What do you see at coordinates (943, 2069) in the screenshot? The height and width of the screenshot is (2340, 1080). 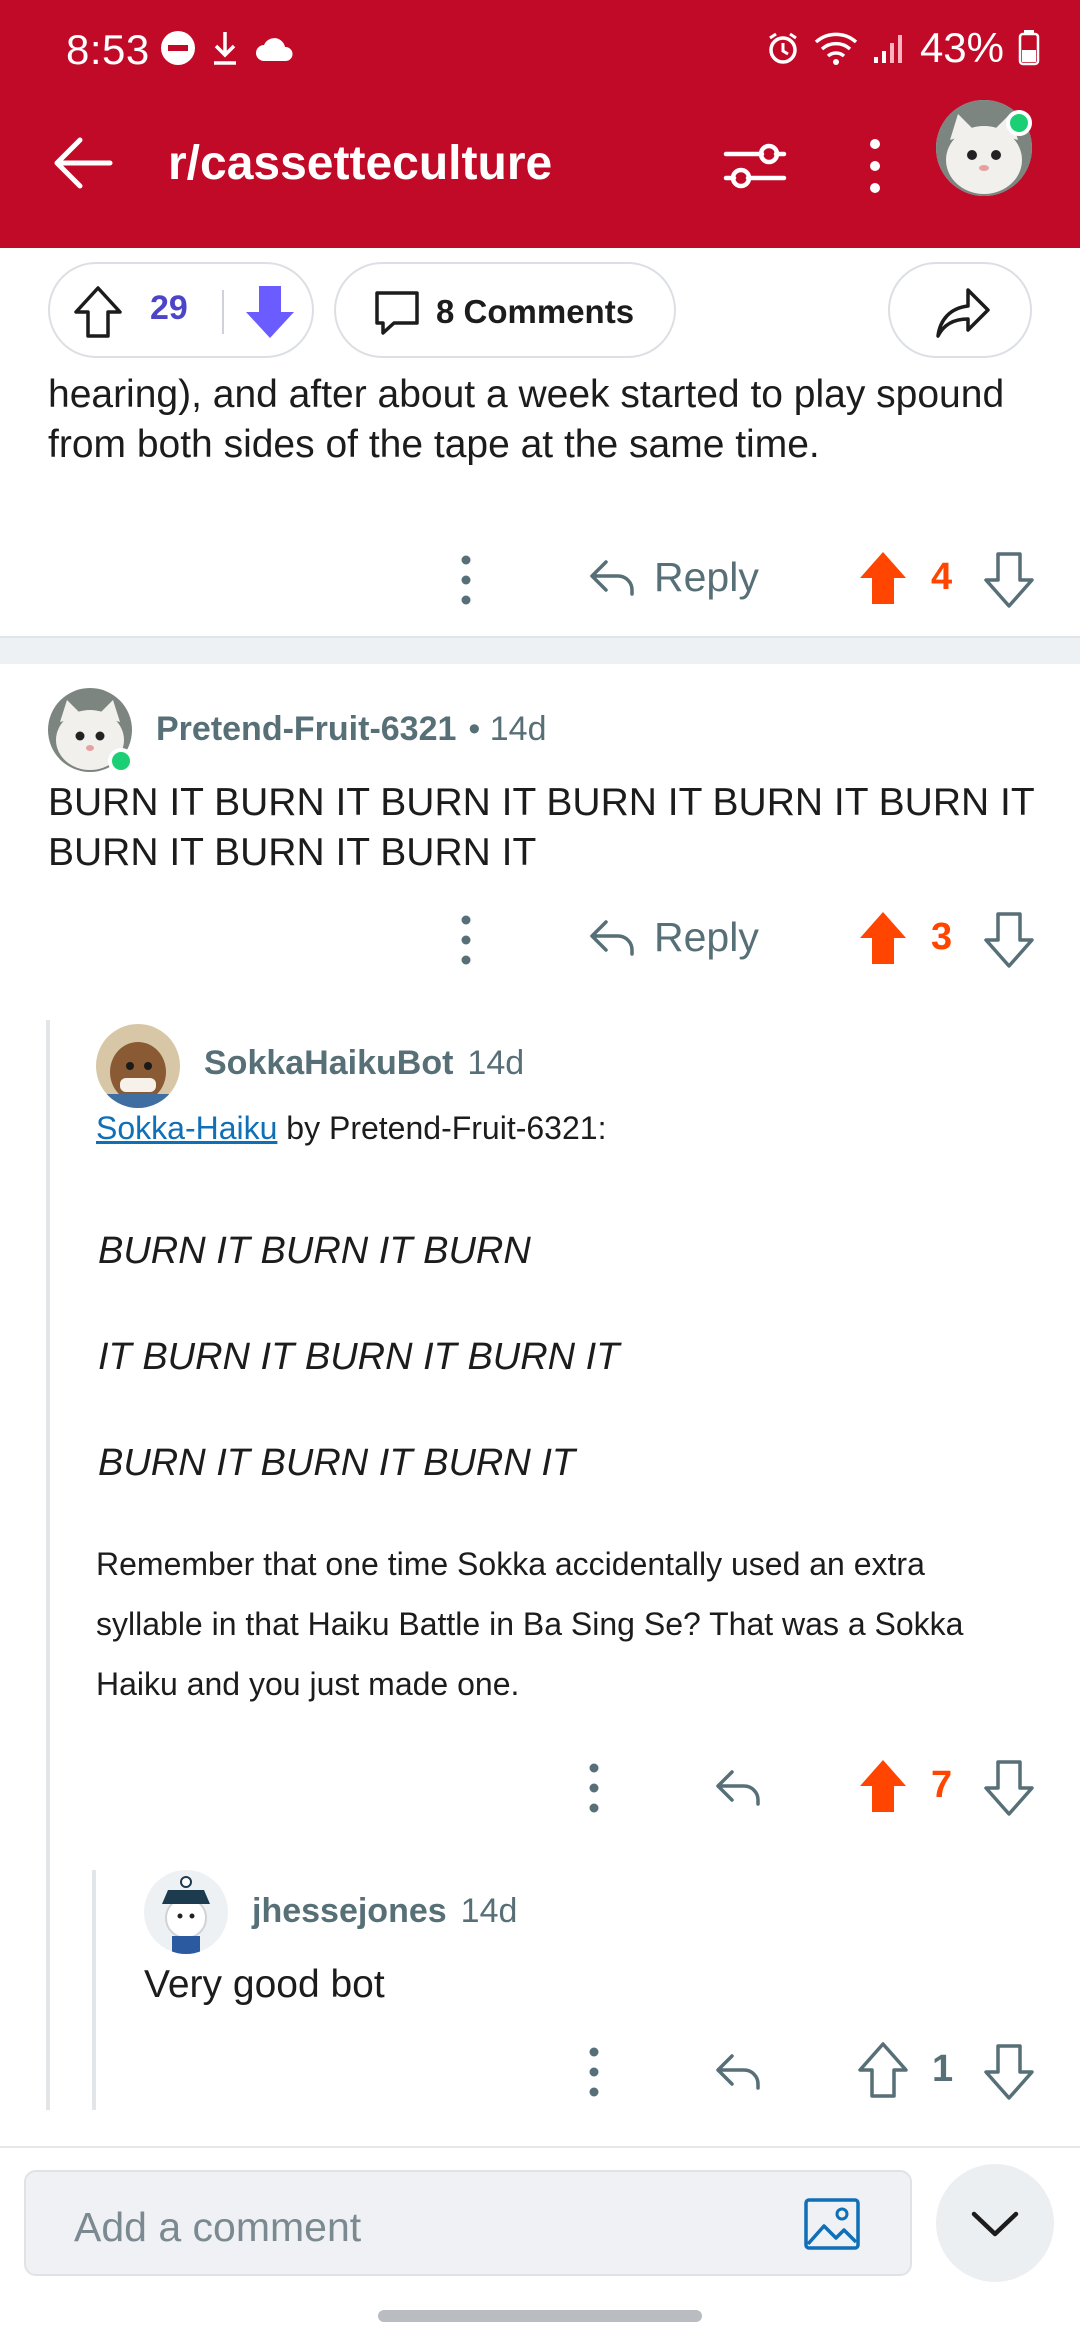 I see `comment-score: 1` at bounding box center [943, 2069].